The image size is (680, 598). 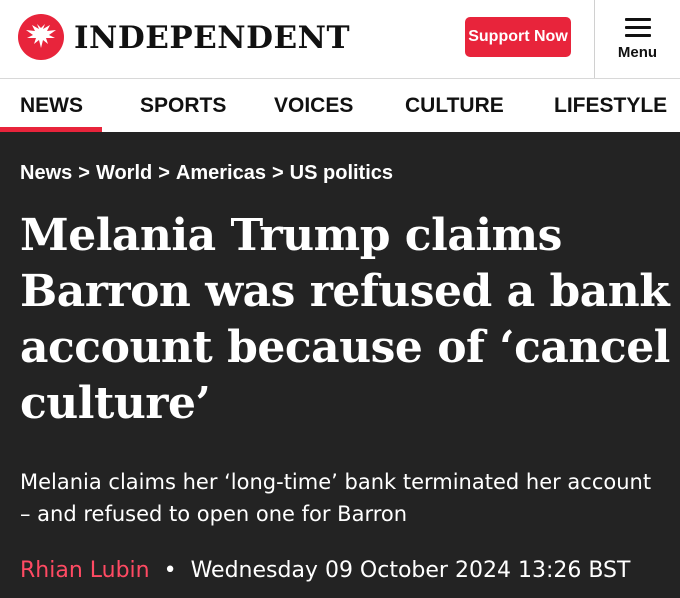 I want to click on breadcrumb-news: News, so click(x=46, y=173).